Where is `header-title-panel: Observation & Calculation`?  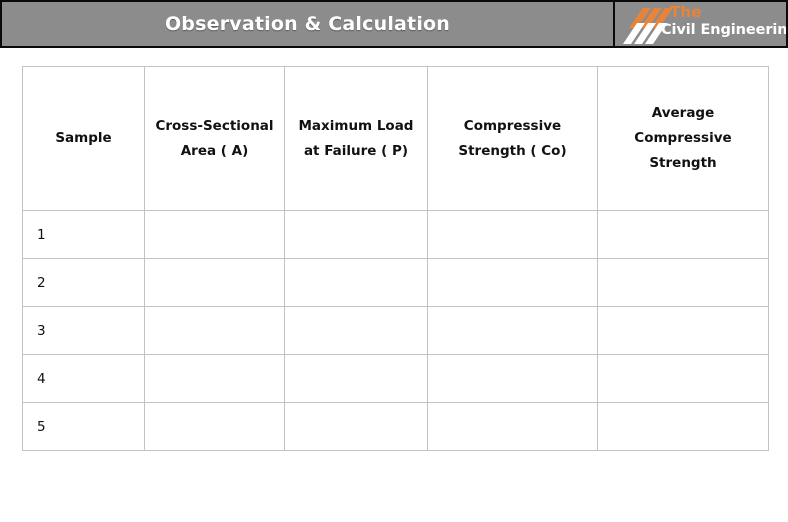 header-title-panel: Observation & Calculation is located at coordinates (307, 24).